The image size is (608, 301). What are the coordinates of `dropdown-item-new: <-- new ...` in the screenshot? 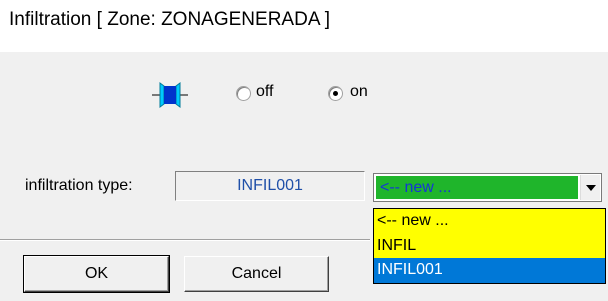 It's located at (489, 221).